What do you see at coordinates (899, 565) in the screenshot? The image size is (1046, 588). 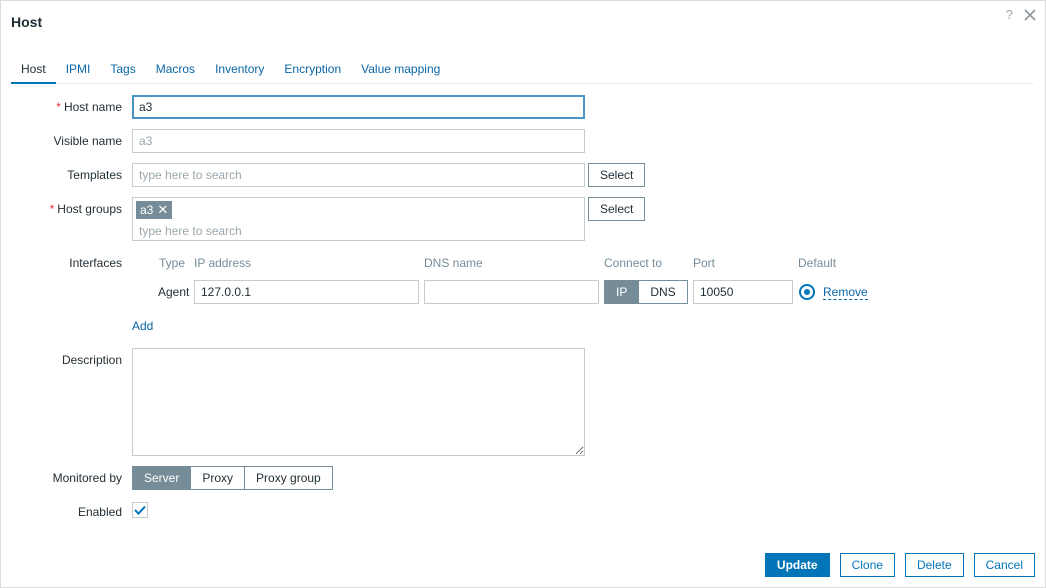 I see `dialog-footer: Update Clone Delete Cancel` at bounding box center [899, 565].